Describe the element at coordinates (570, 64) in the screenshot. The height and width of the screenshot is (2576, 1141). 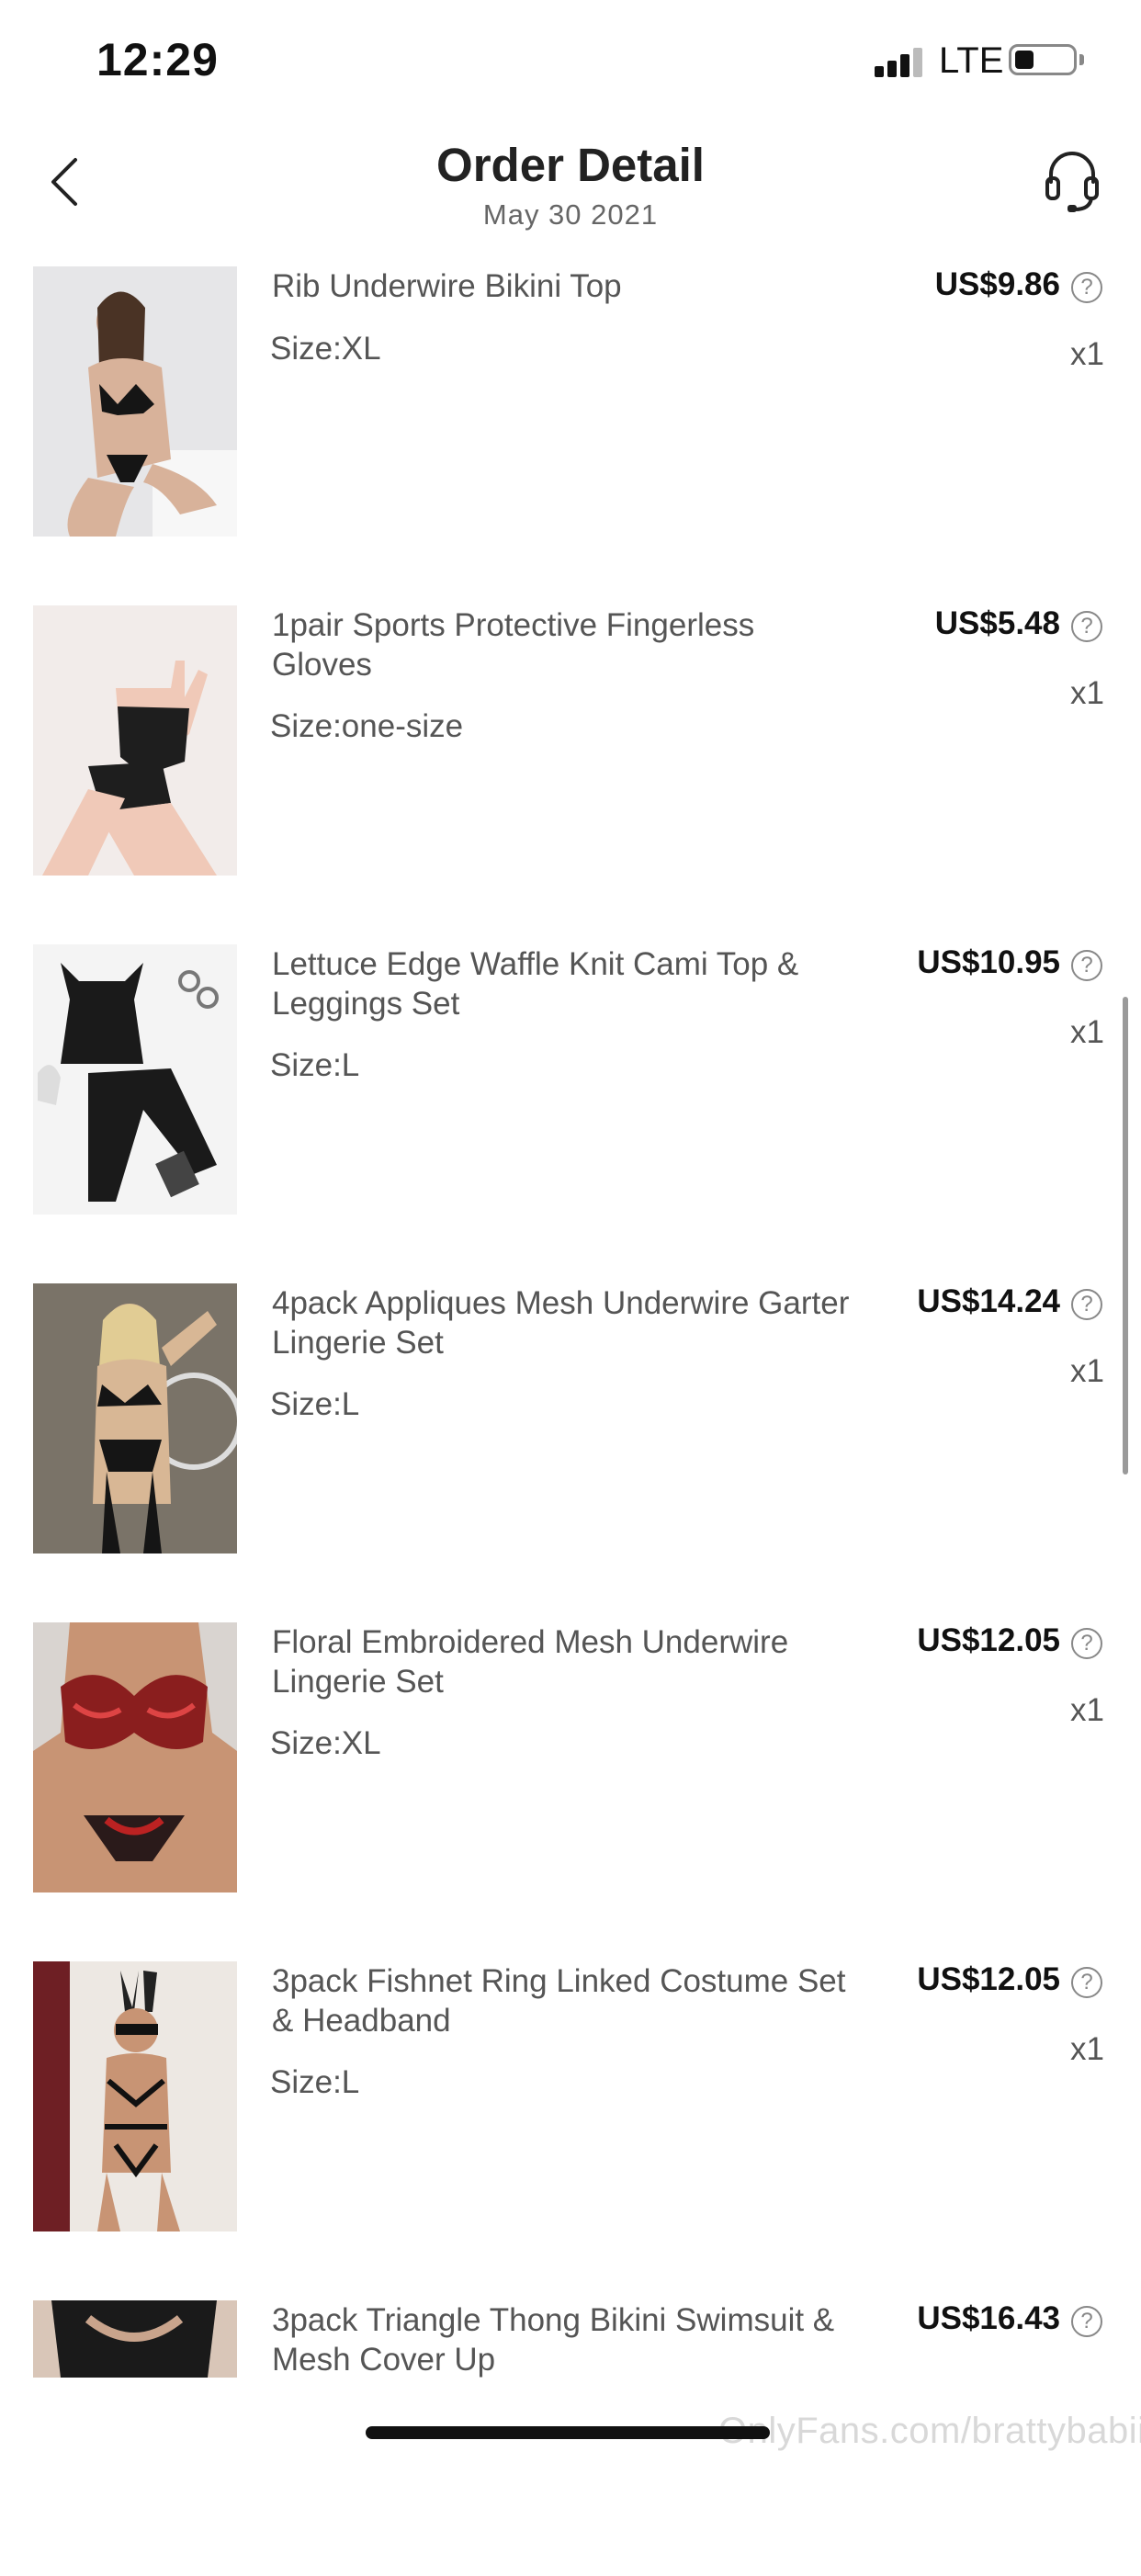
I see `status-bar: 12:29 LTE` at that location.